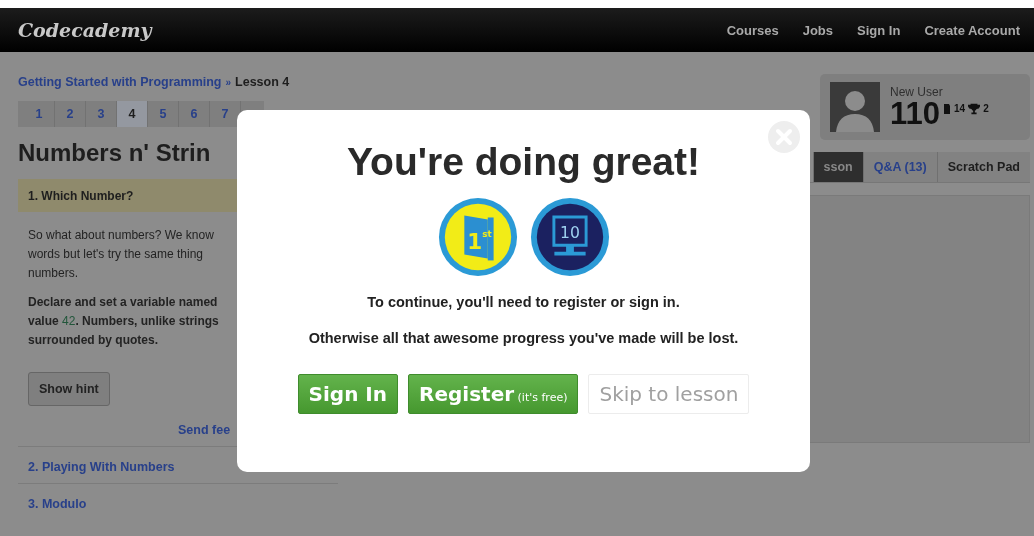  Describe the element at coordinates (194, 114) in the screenshot. I see `step-tab: 6` at that location.